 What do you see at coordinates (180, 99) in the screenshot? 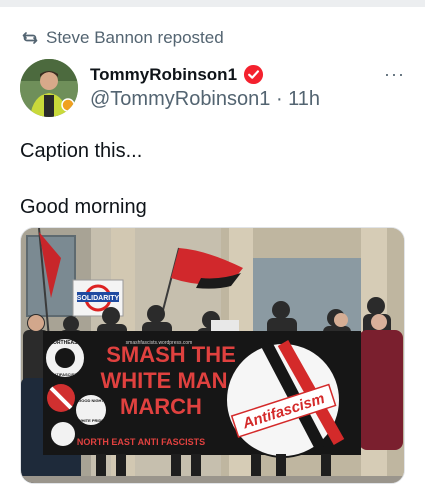
I see `author-handle: @TommyRobinson1` at bounding box center [180, 99].